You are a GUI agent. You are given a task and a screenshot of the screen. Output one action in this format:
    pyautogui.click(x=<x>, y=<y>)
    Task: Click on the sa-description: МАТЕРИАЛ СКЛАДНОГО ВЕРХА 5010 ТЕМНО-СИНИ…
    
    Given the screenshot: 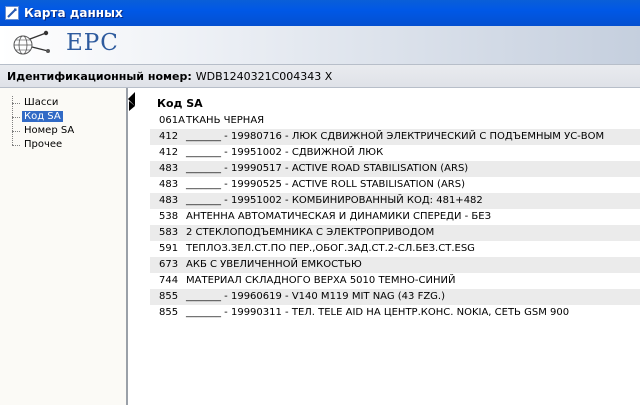 What is the action you would take?
    pyautogui.click(x=321, y=280)
    